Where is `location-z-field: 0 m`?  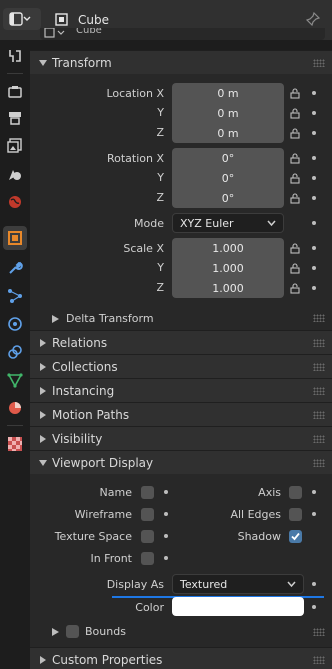
location-z-field: 0 m is located at coordinates (228, 133).